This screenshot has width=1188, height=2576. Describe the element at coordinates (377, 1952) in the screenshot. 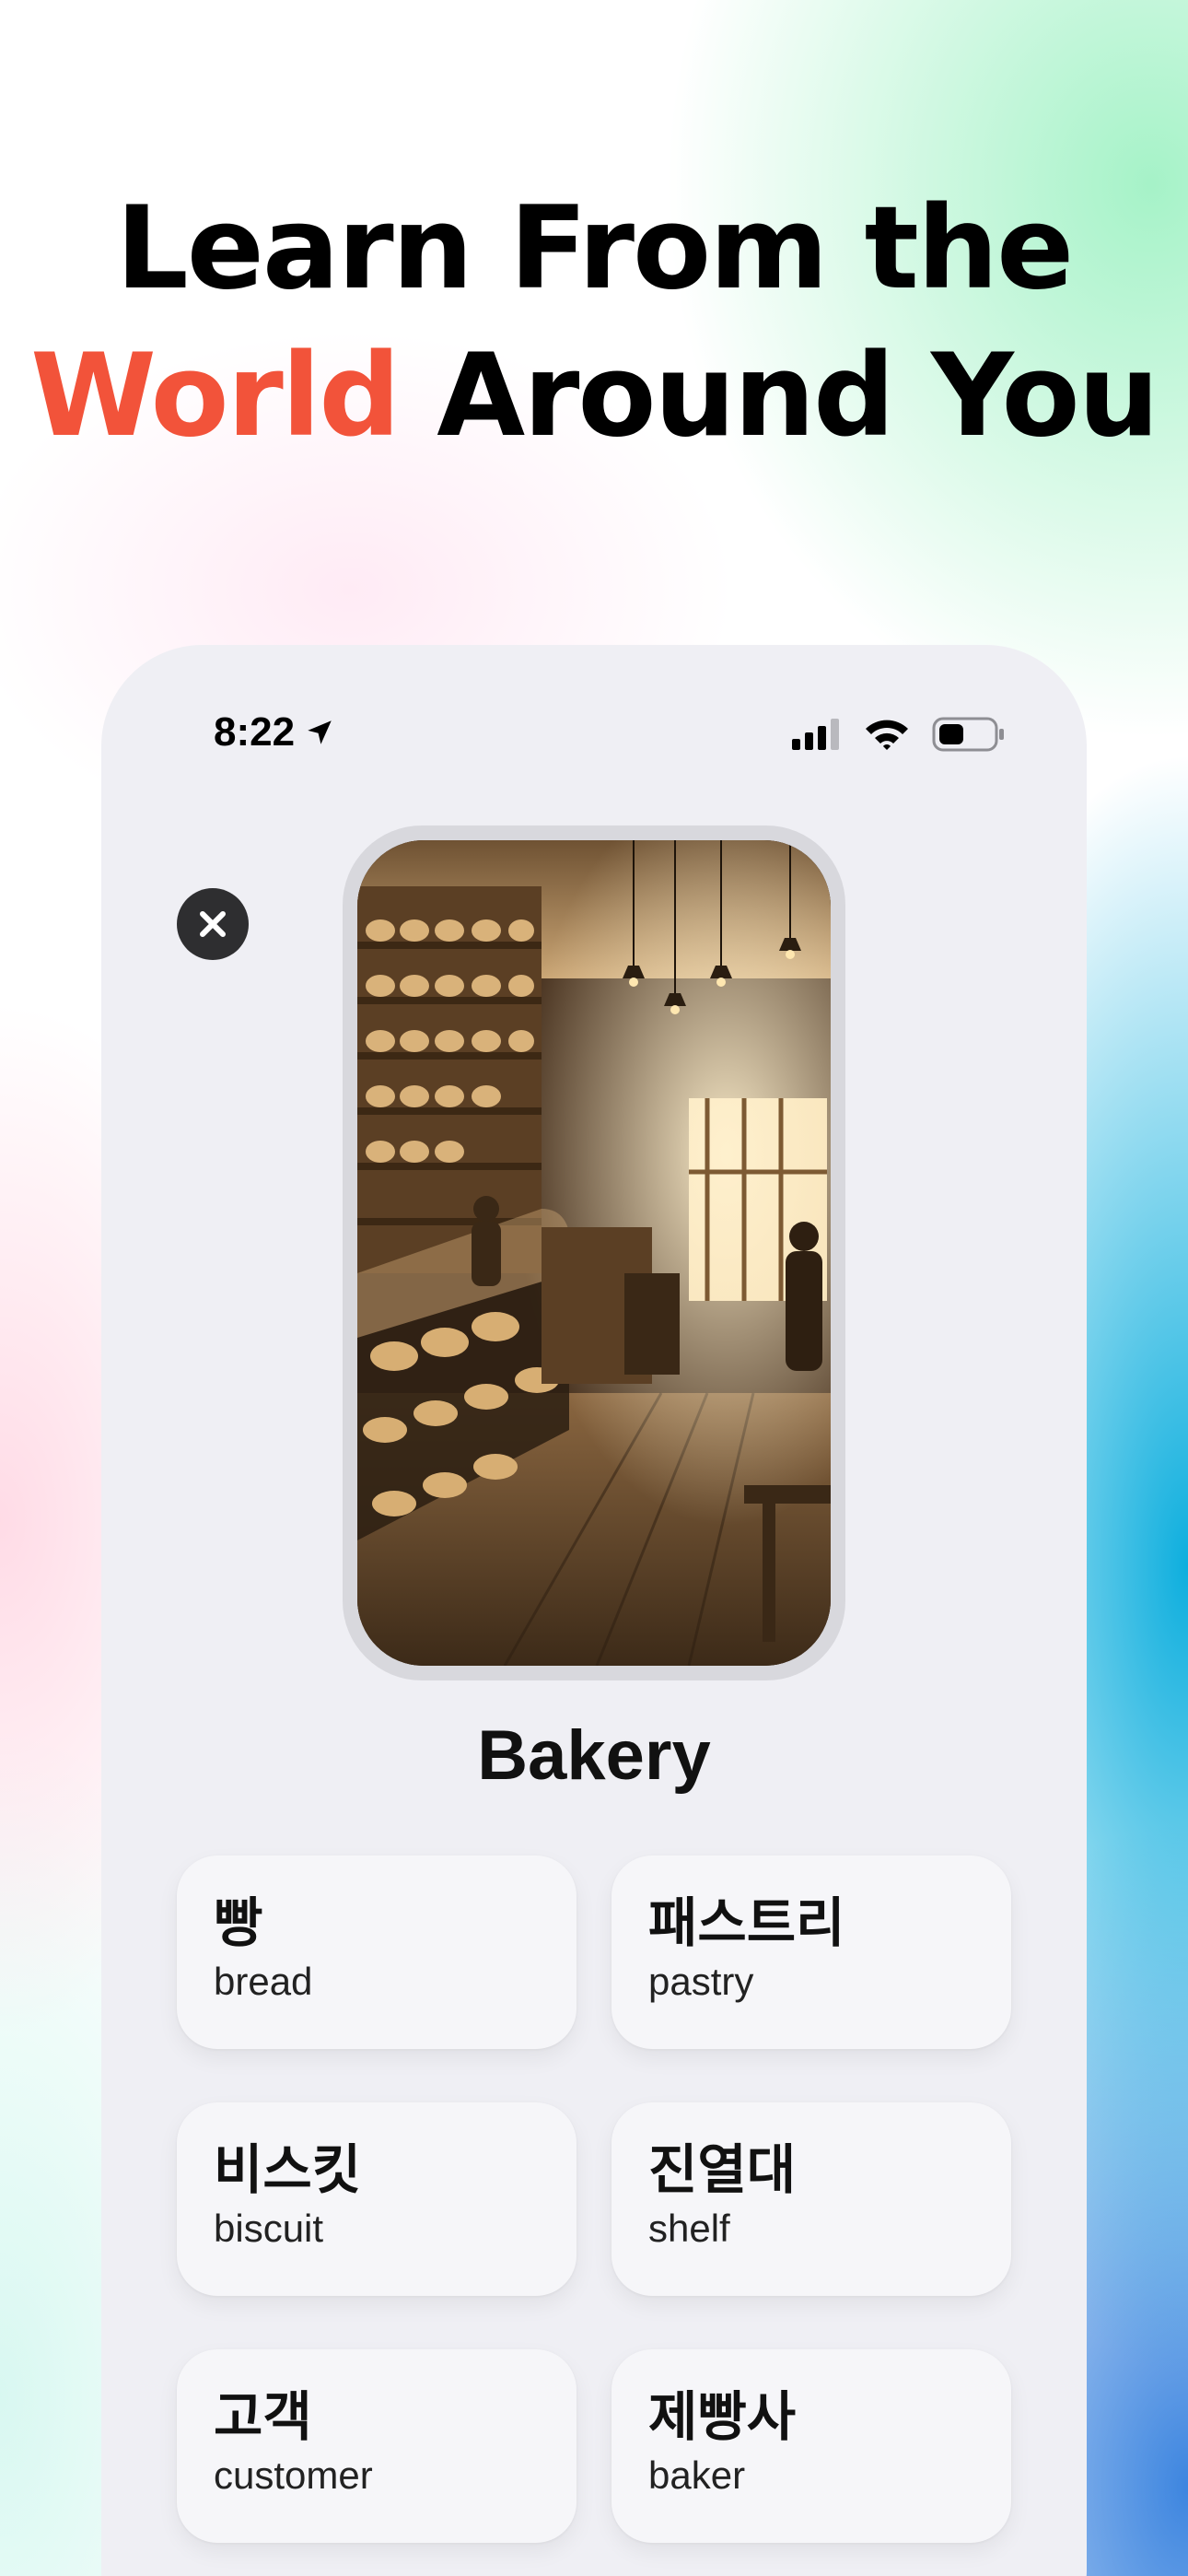

I see `vocab-card: 빵 bread` at that location.